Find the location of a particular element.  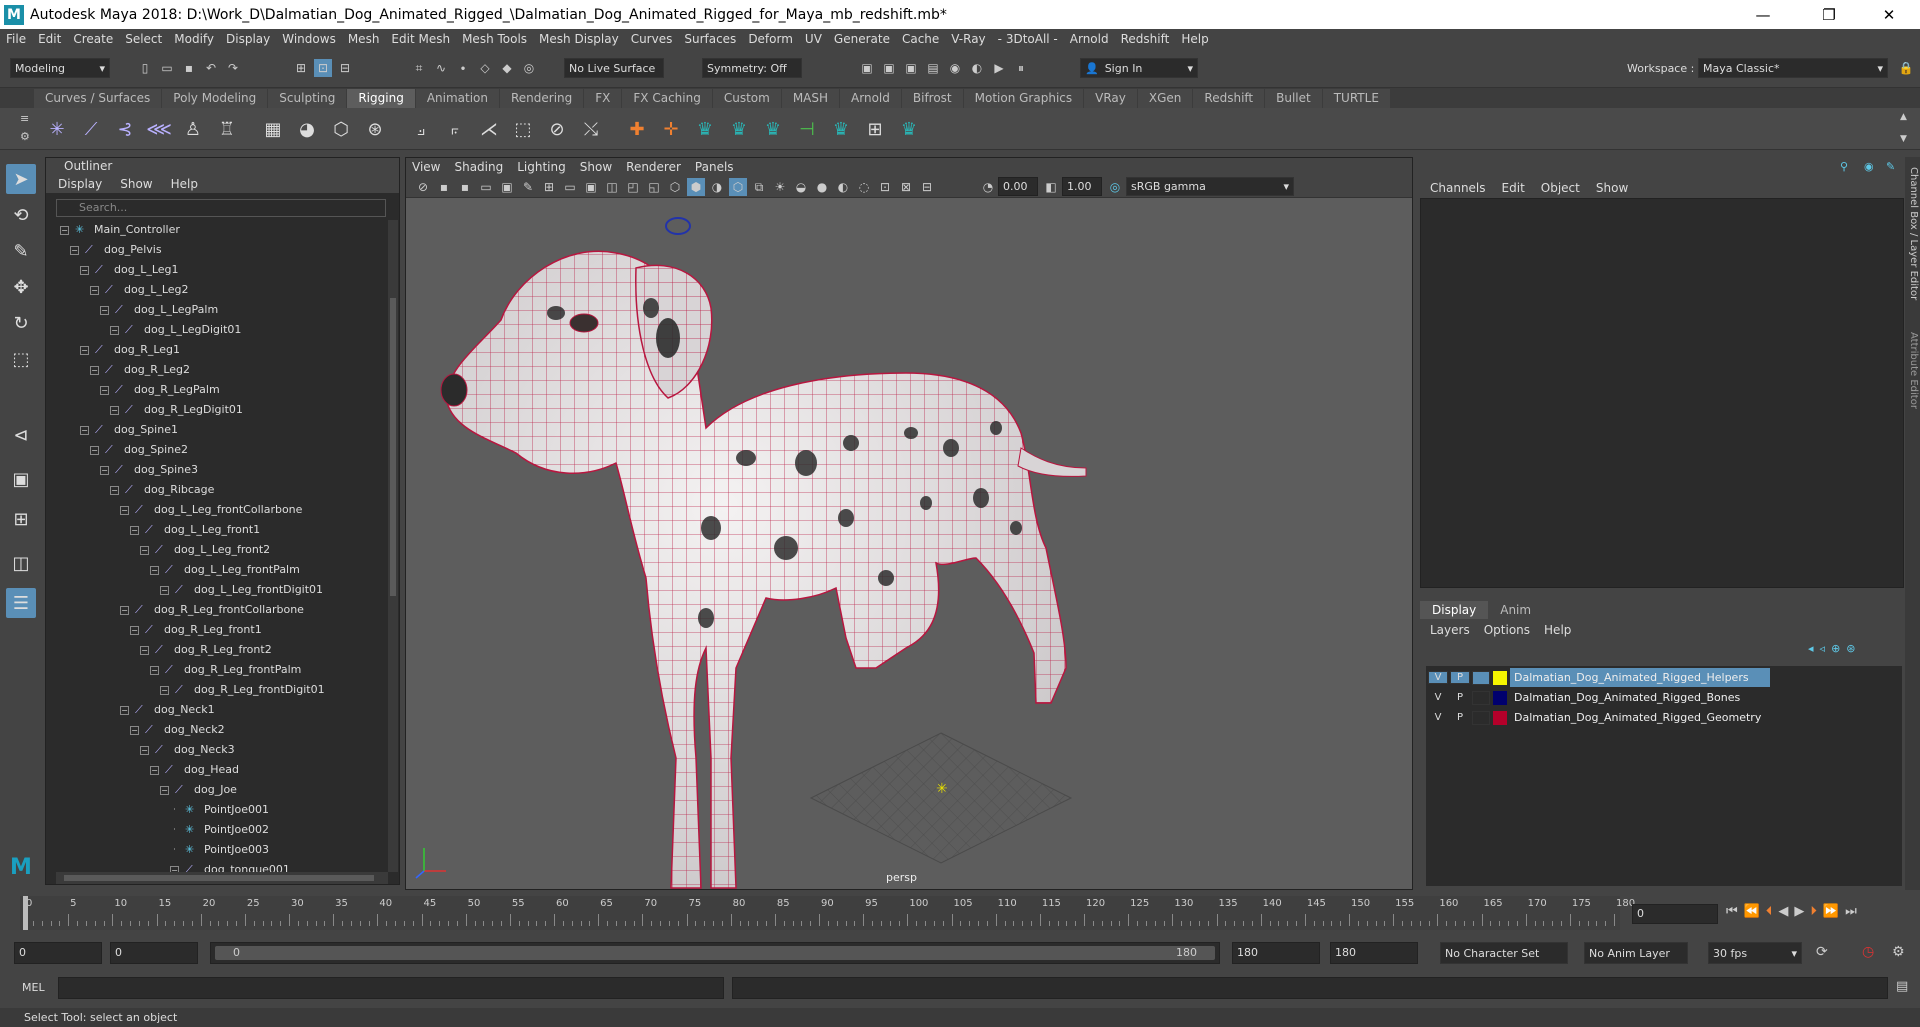

orient-constraint-icon: ♛ is located at coordinates (705, 129).